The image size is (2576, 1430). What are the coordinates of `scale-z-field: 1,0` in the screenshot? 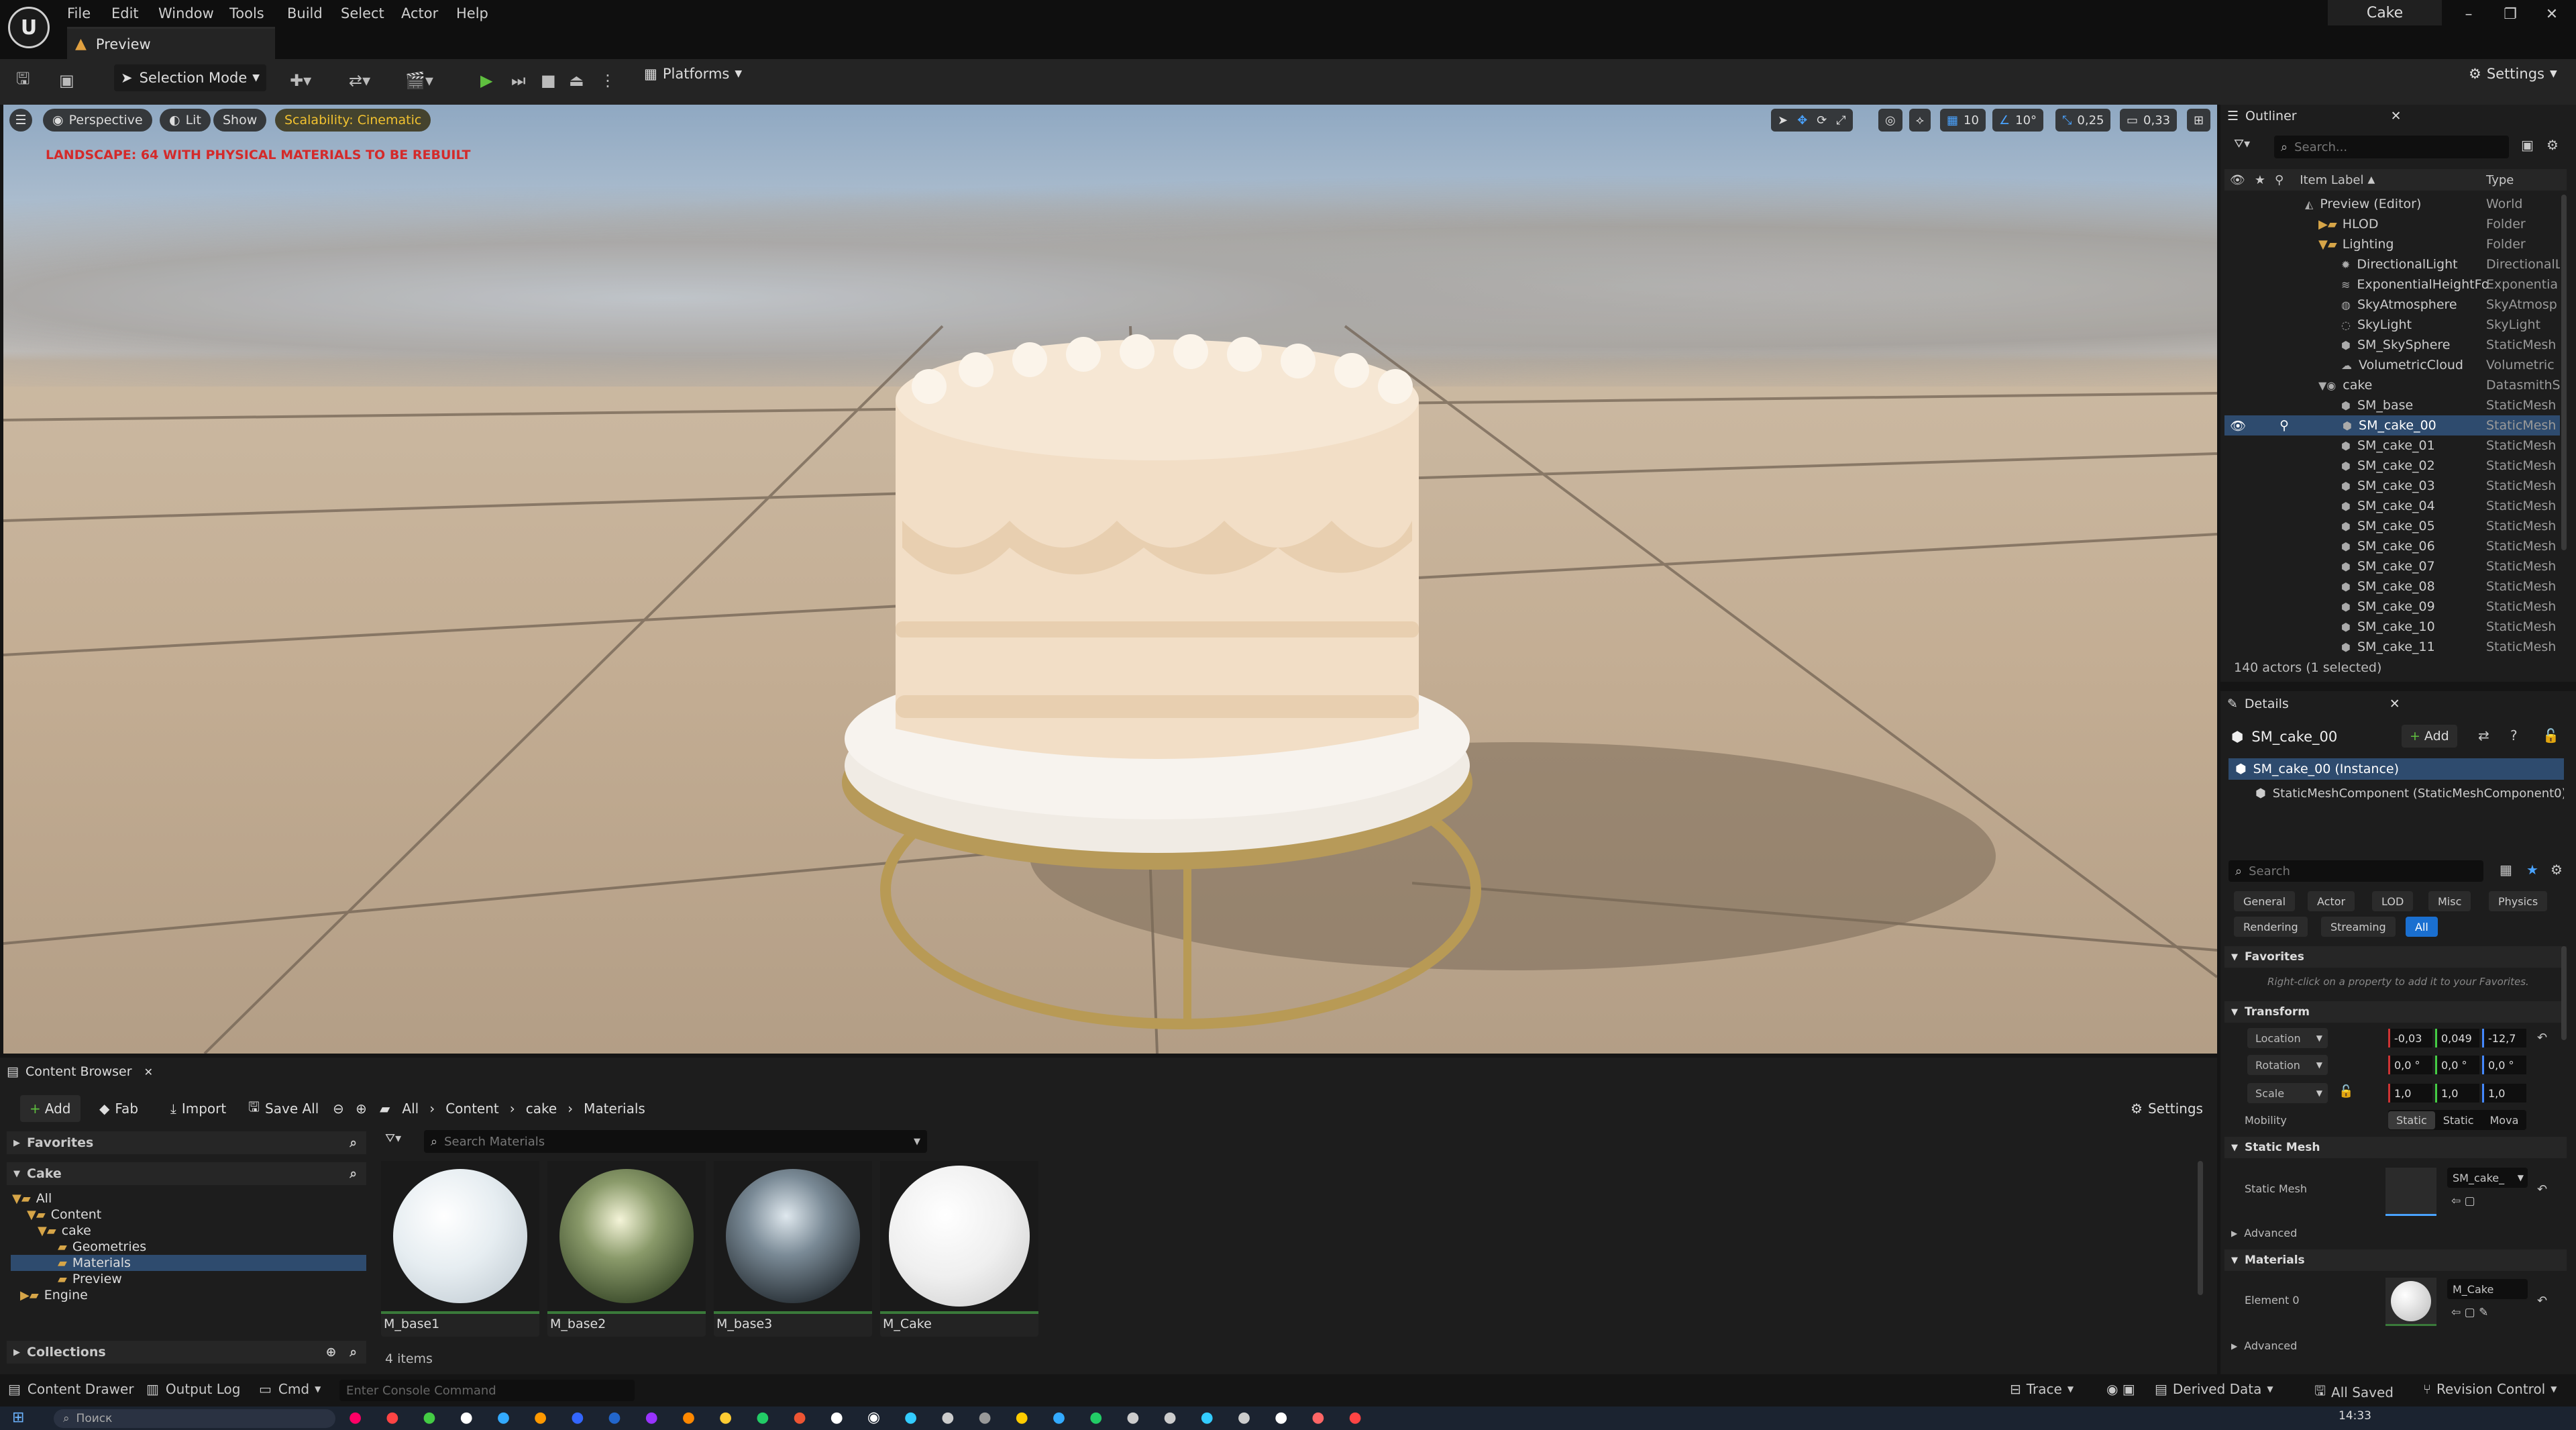 It's located at (2504, 1093).